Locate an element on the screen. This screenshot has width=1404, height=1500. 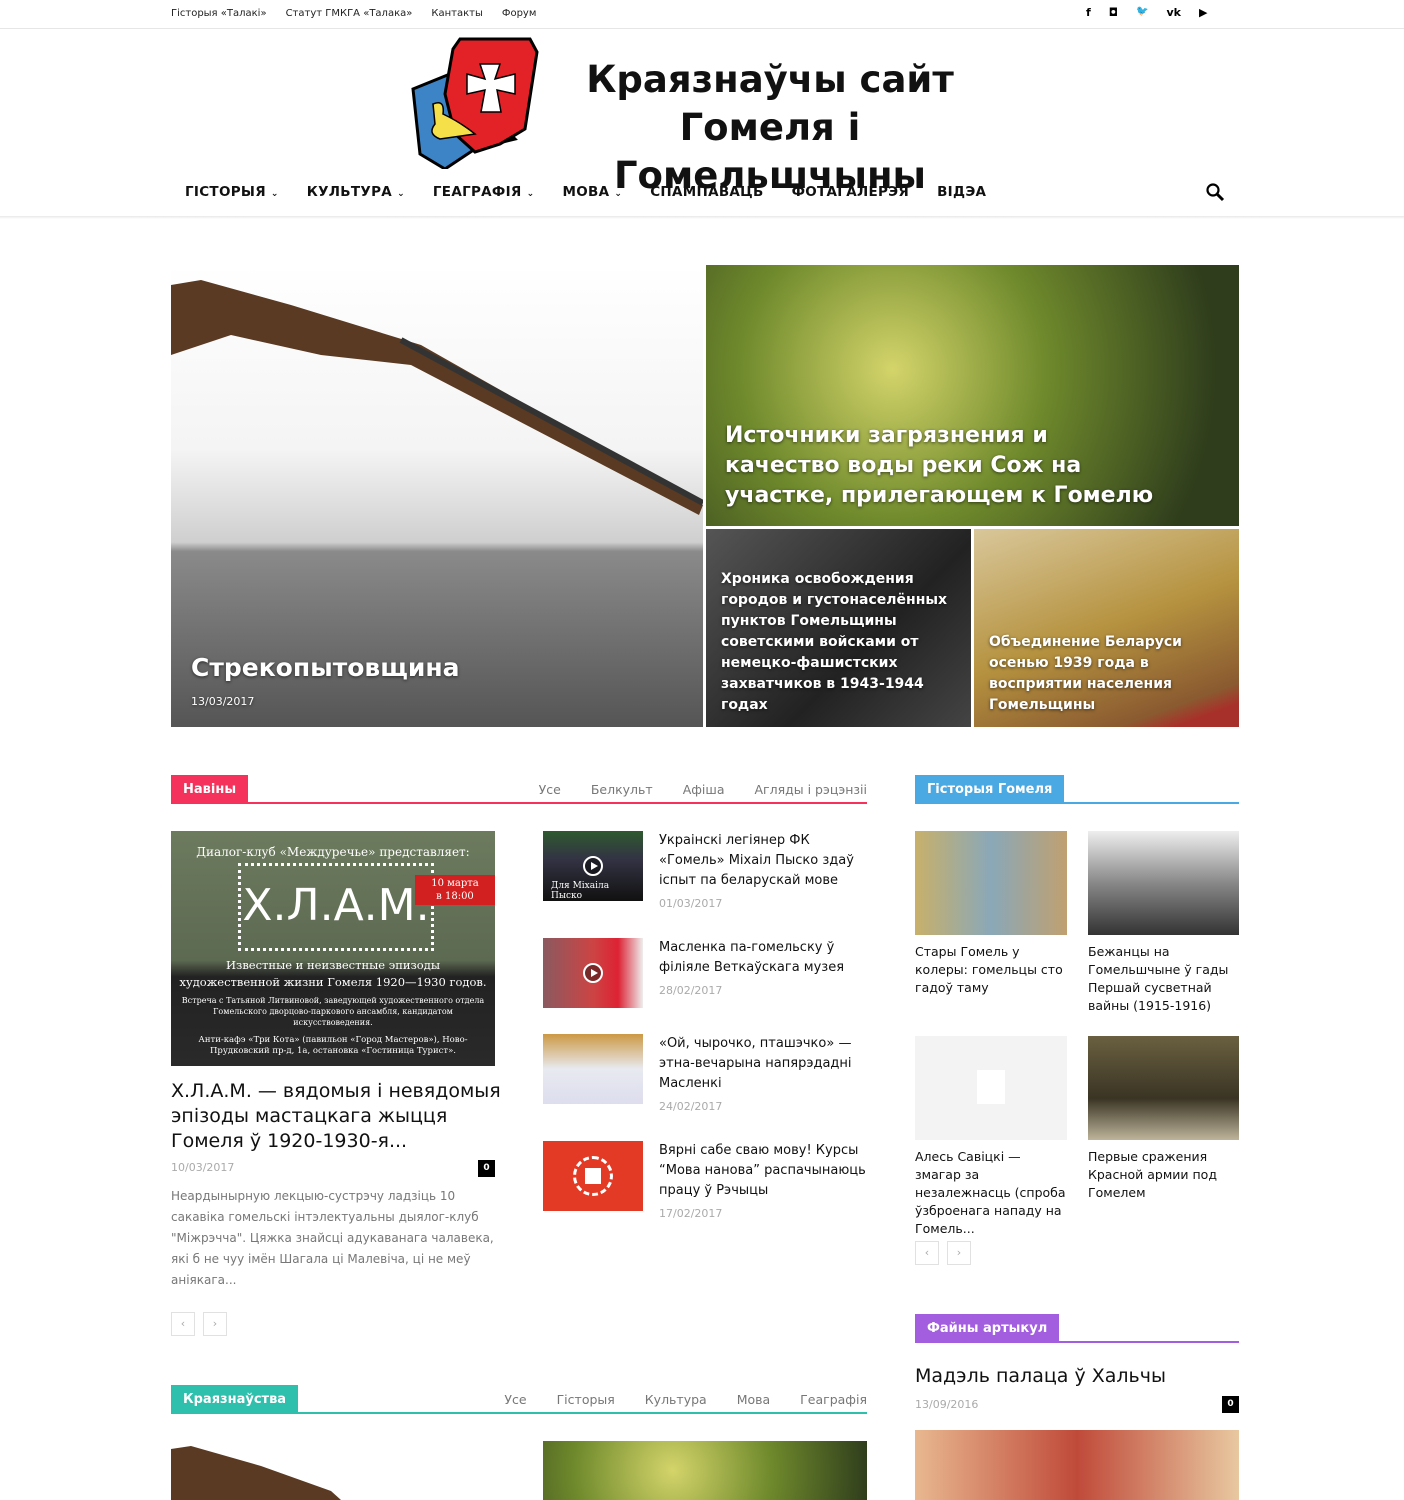
divider is located at coordinates (519, 803).